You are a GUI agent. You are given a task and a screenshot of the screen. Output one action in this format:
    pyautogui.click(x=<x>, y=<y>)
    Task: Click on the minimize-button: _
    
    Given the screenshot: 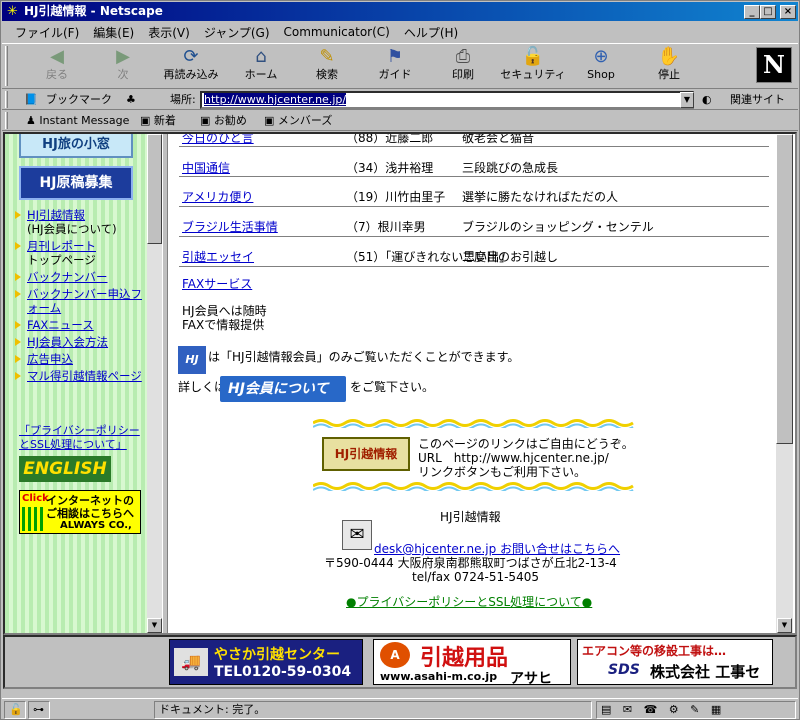 What is the action you would take?
    pyautogui.click(x=752, y=12)
    